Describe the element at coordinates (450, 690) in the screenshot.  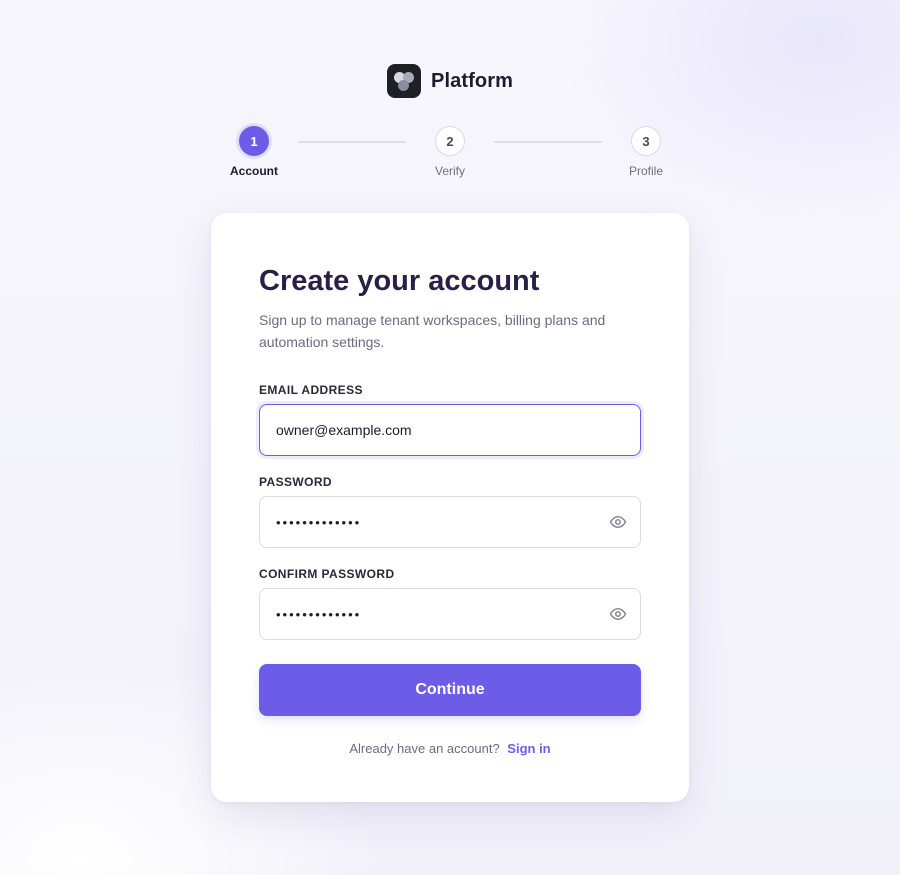
I see `continue-button: Continue` at that location.